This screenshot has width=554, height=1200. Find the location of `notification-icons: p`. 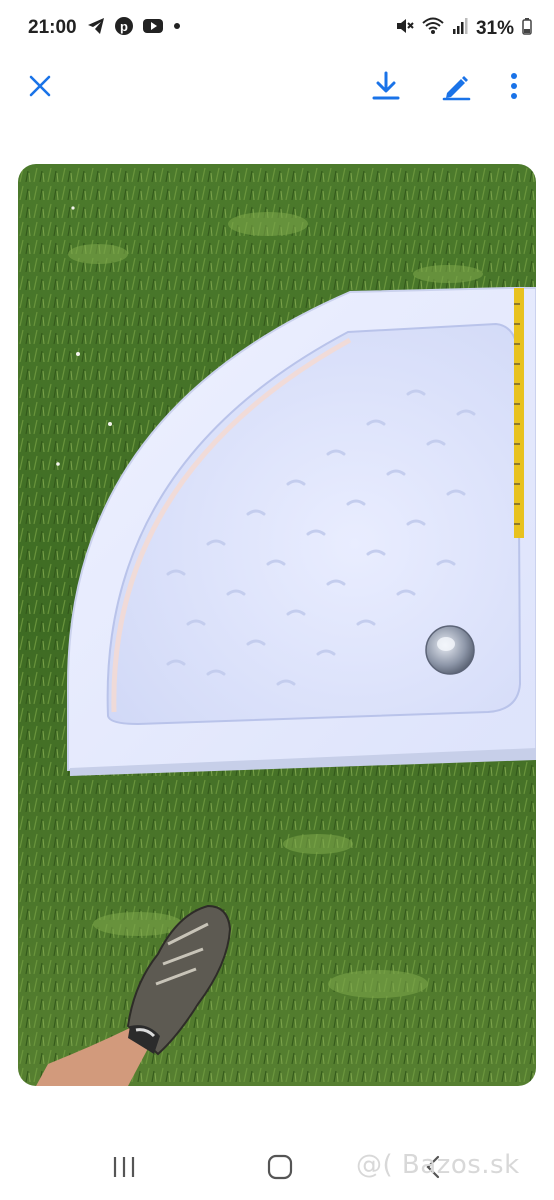

notification-icons: p is located at coordinates (134, 29).